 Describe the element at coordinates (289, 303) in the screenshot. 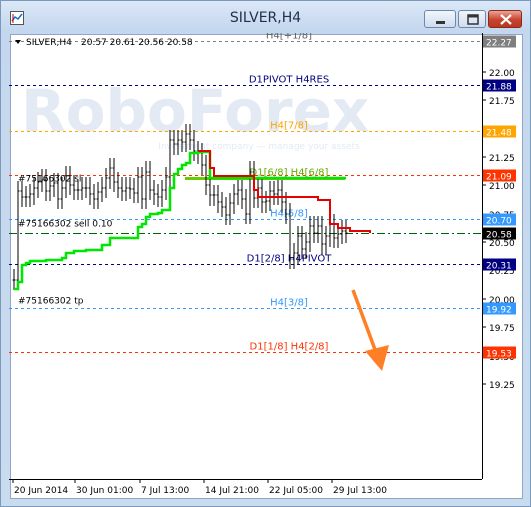

I see `level-label: H4[3/8]` at that location.